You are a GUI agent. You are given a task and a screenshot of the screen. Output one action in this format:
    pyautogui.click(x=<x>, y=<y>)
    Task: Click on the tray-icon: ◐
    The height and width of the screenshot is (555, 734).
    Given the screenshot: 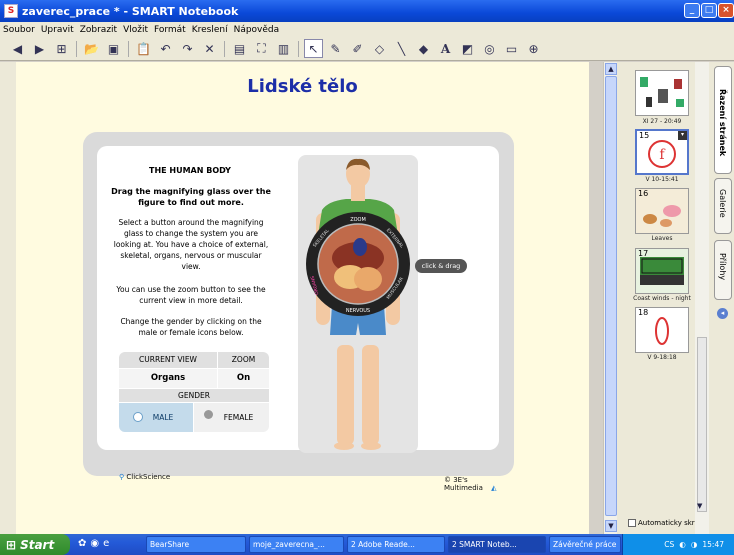 What is the action you would take?
    pyautogui.click(x=682, y=544)
    